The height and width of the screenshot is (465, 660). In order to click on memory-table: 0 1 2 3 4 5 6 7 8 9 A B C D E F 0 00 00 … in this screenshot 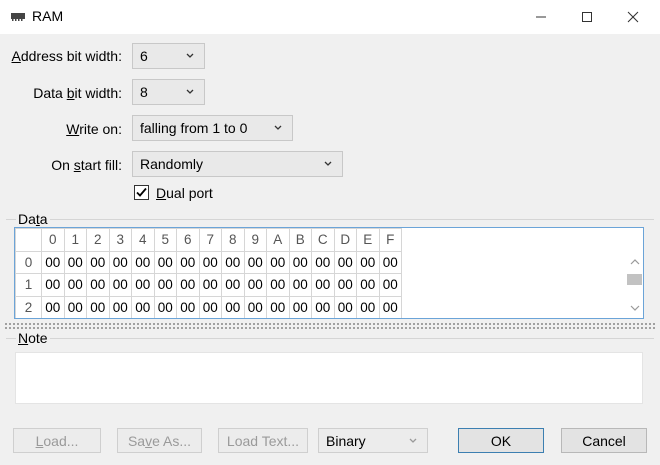, I will do `click(208, 273)`.